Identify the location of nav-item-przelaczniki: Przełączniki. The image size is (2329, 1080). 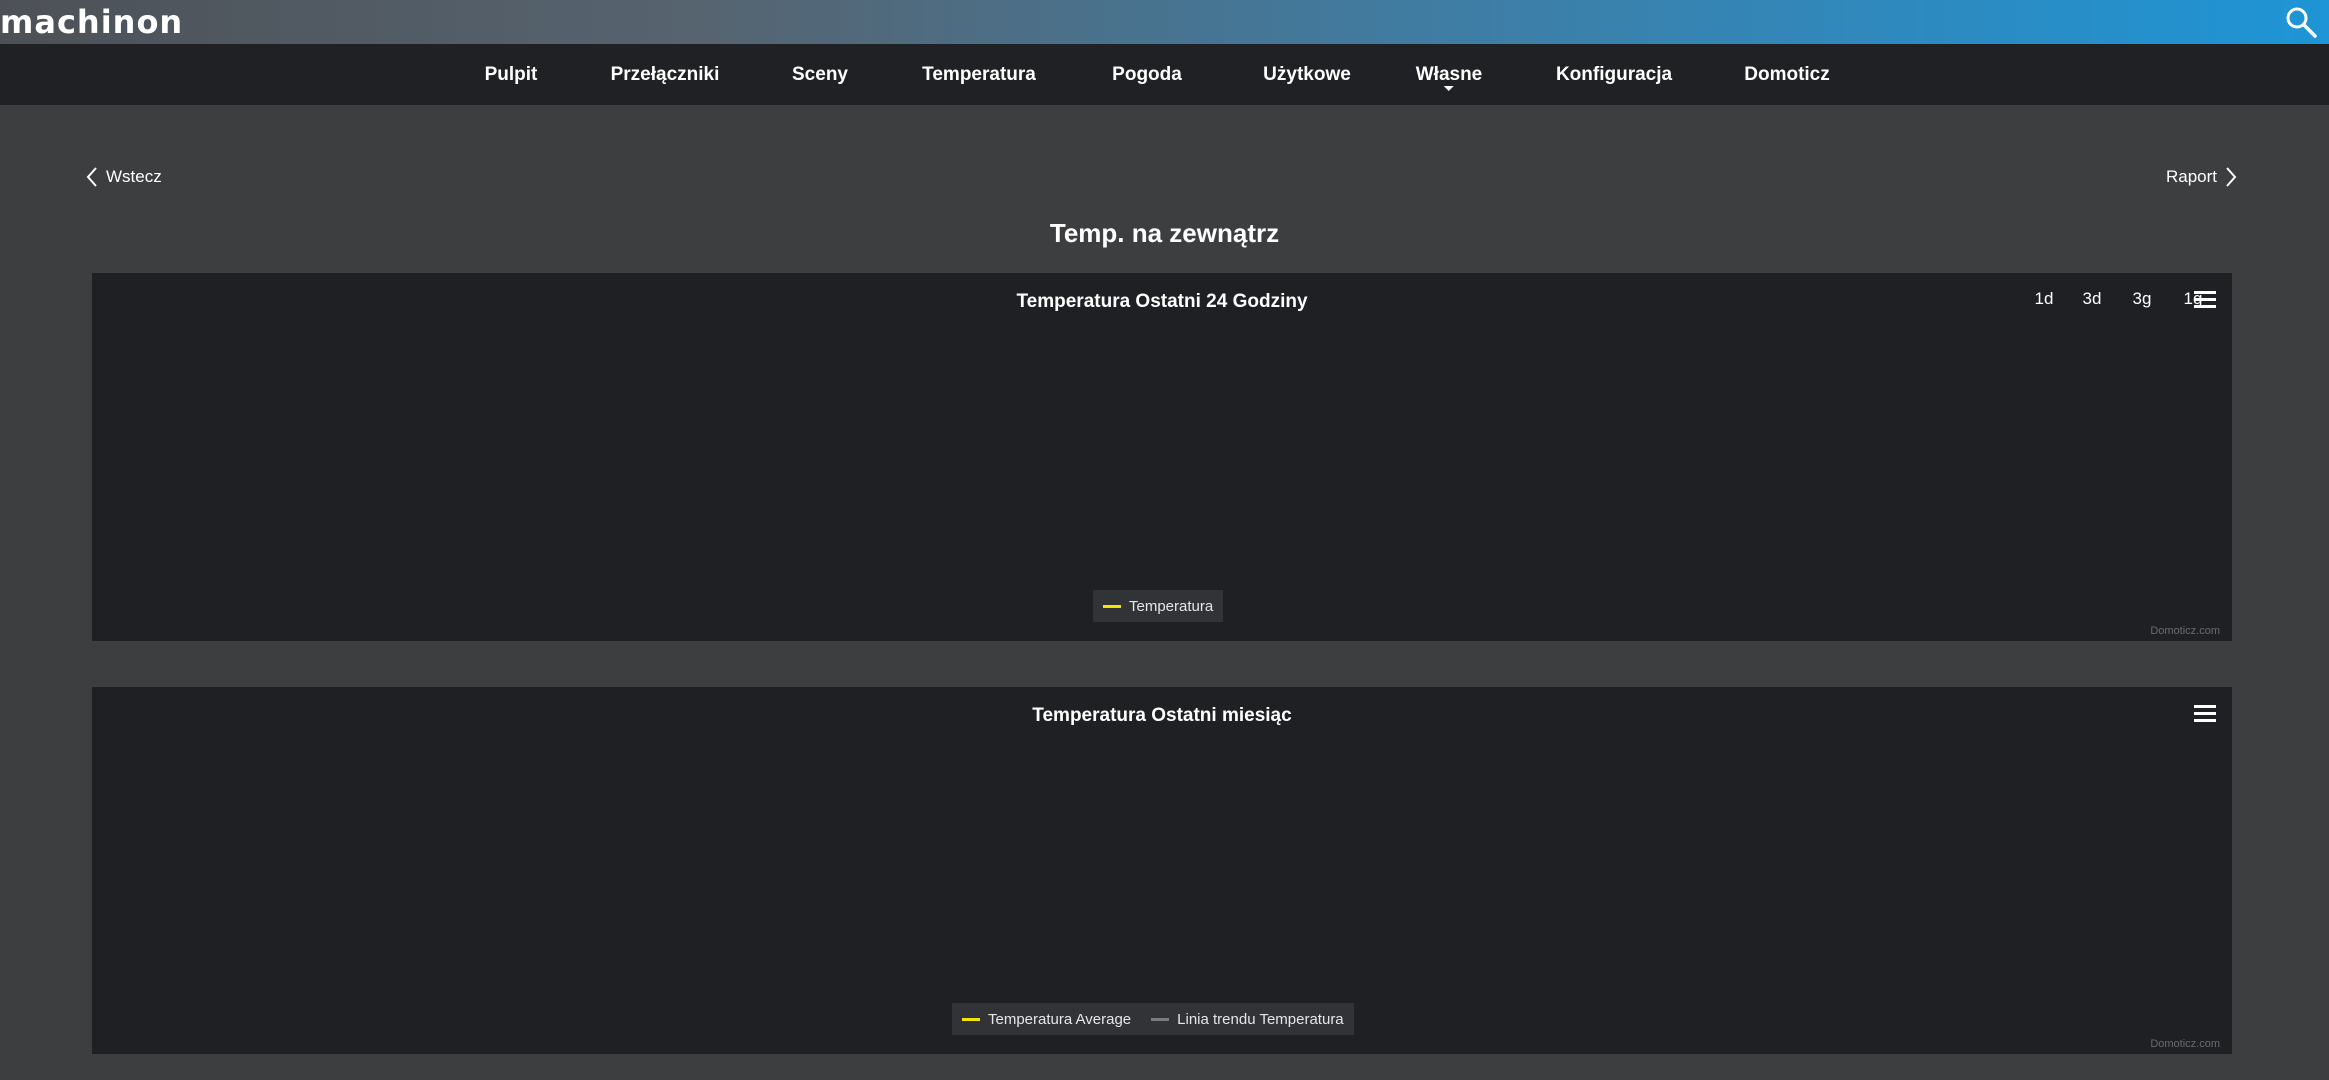
(665, 74).